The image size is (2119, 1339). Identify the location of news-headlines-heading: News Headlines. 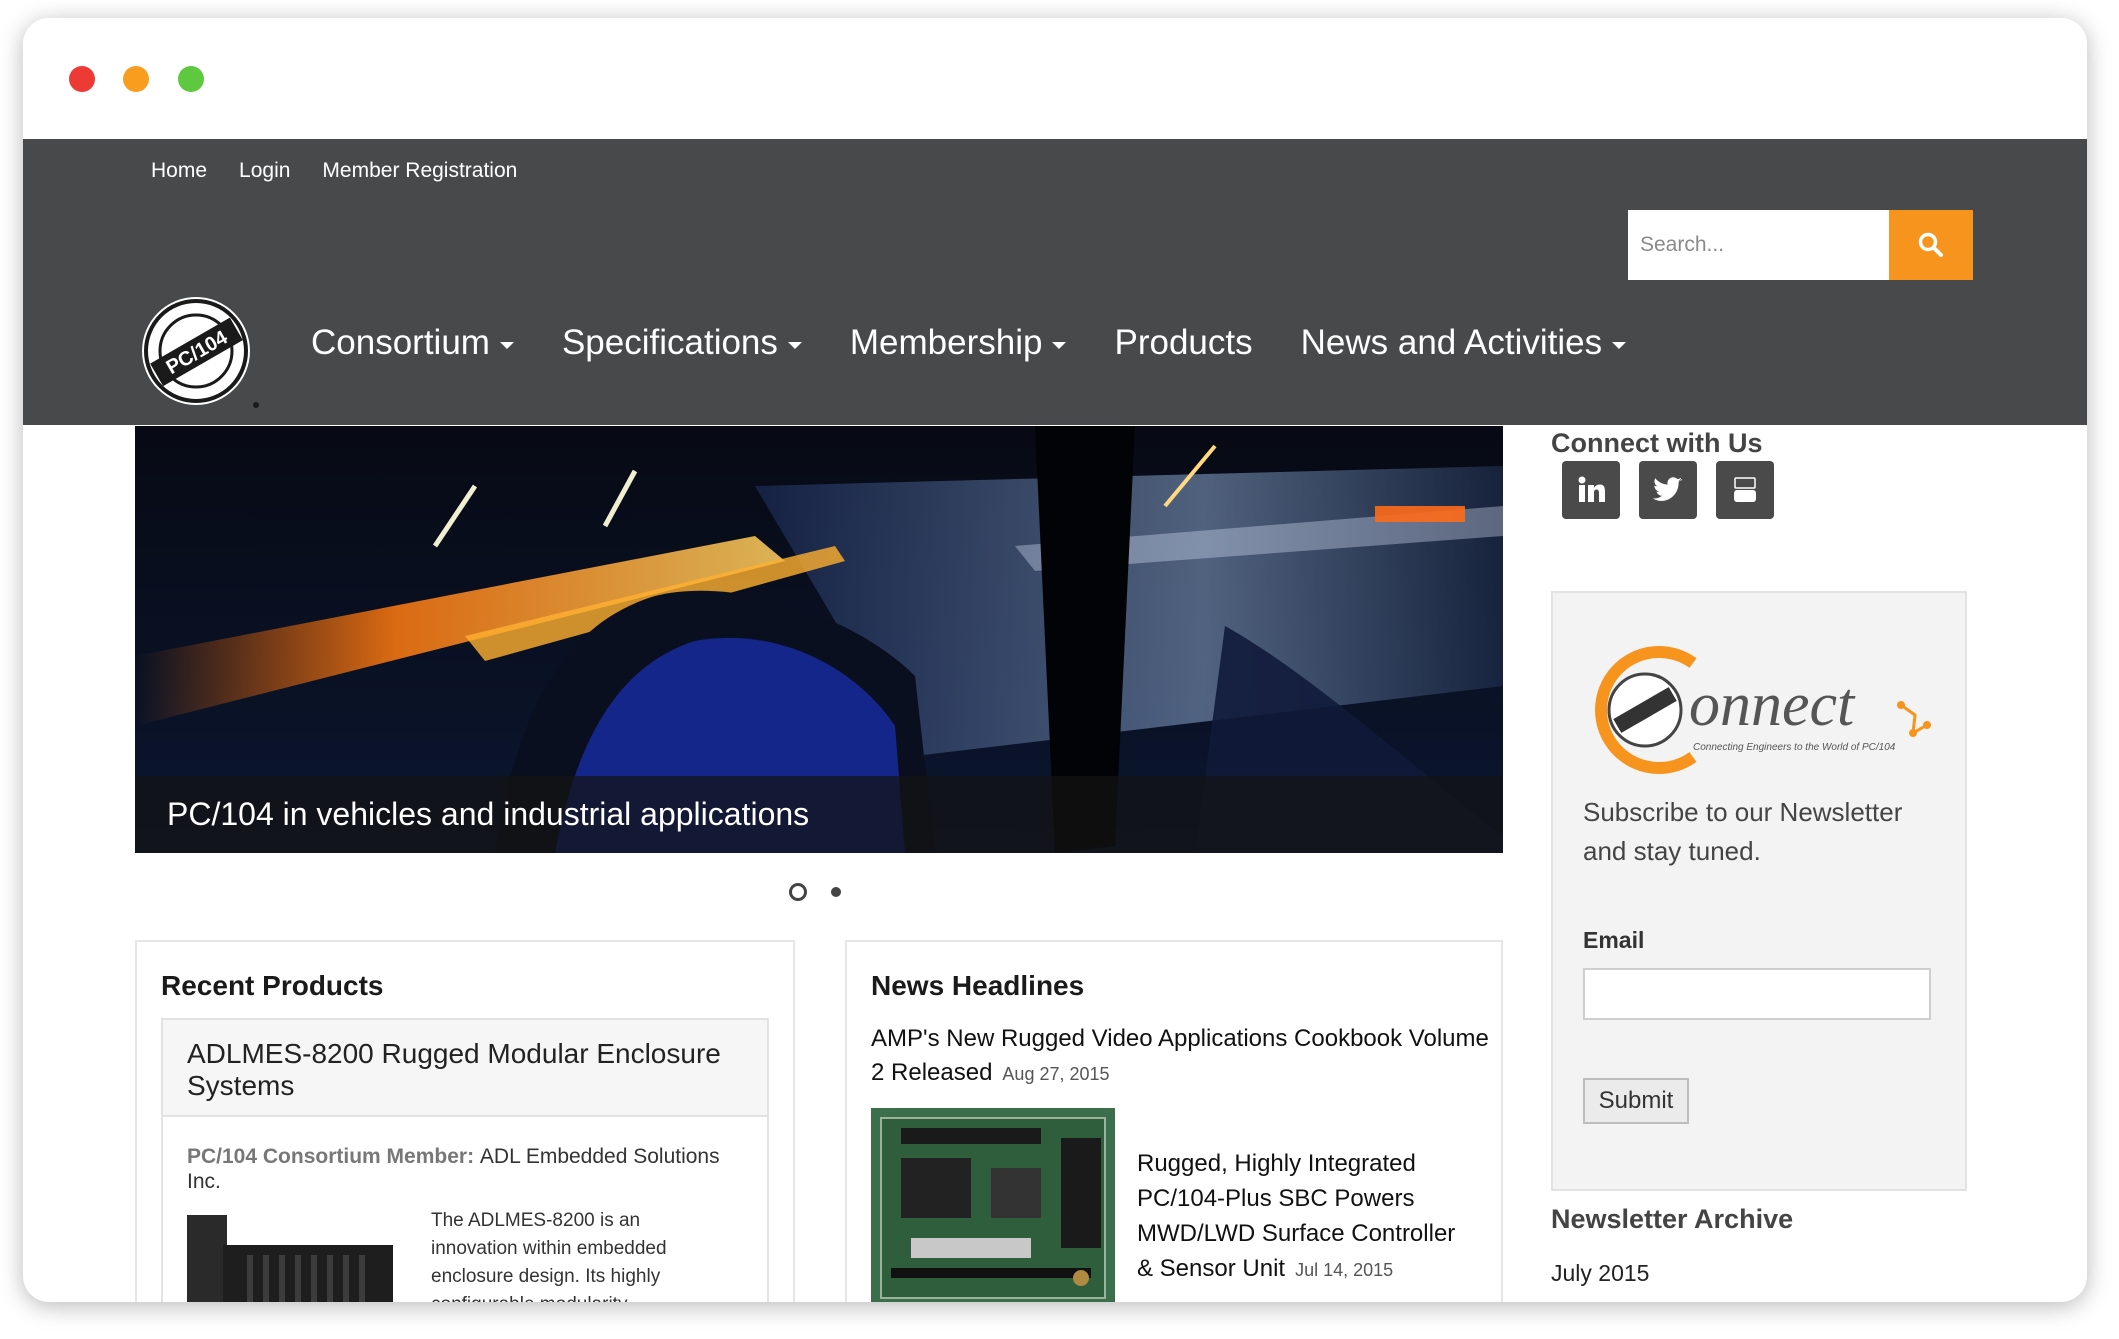
(978, 985).